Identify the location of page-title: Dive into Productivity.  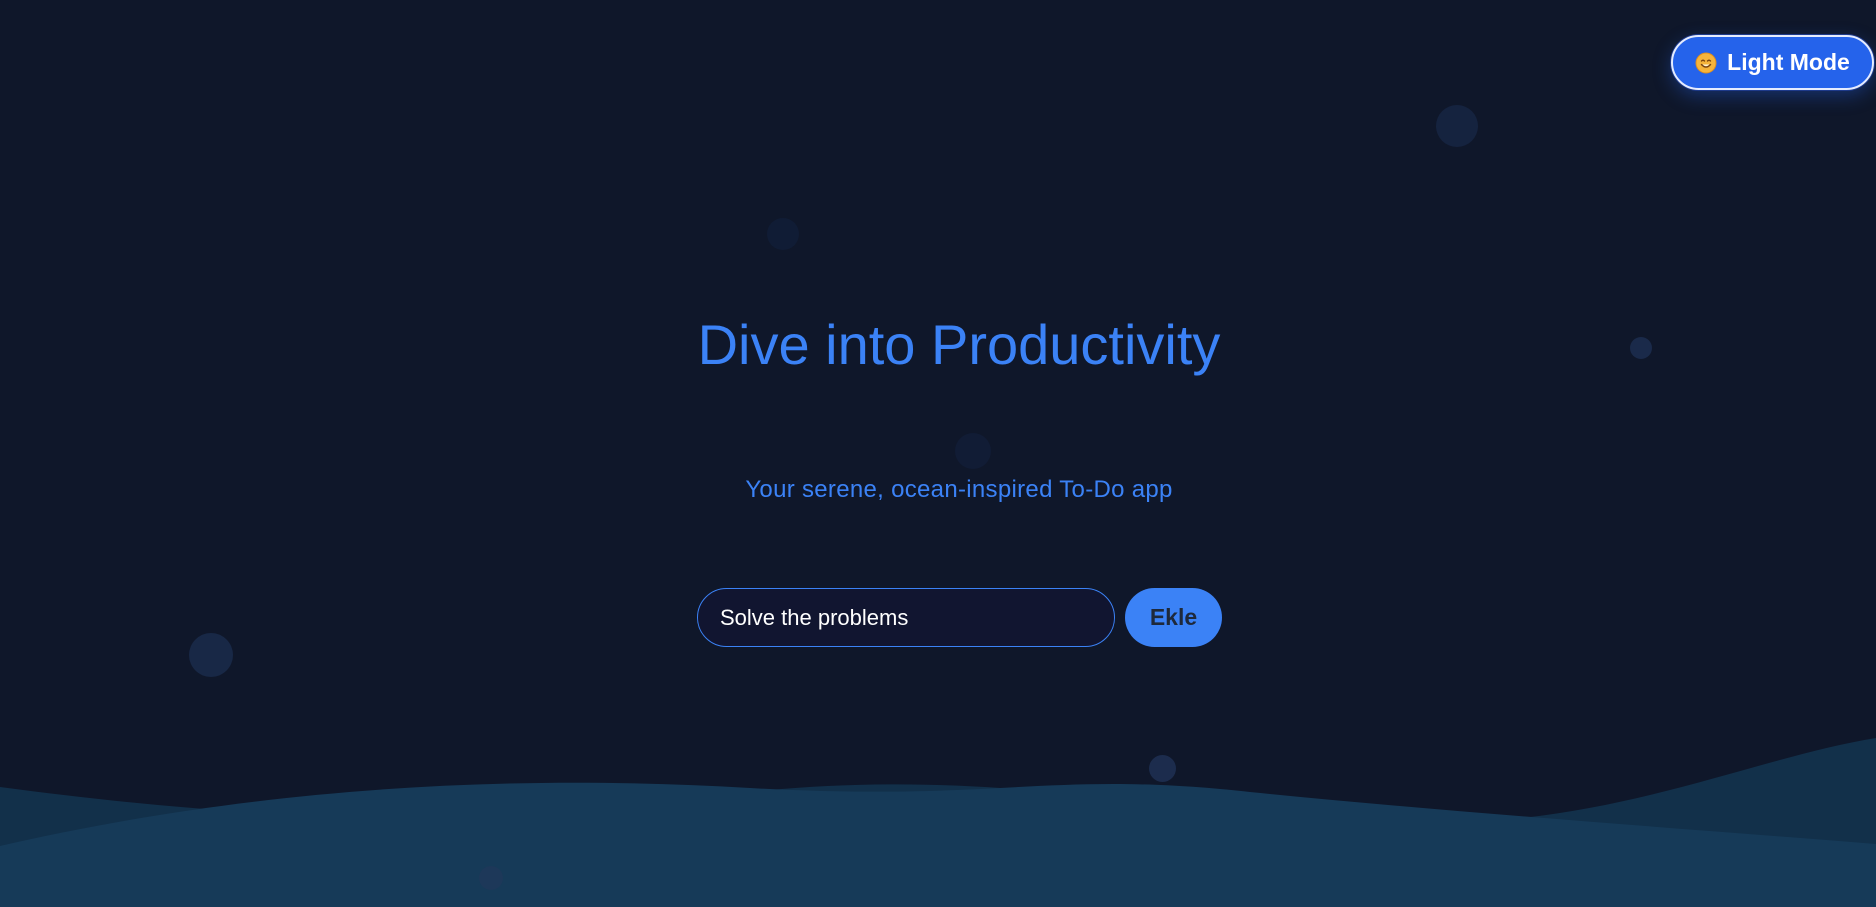
(959, 344).